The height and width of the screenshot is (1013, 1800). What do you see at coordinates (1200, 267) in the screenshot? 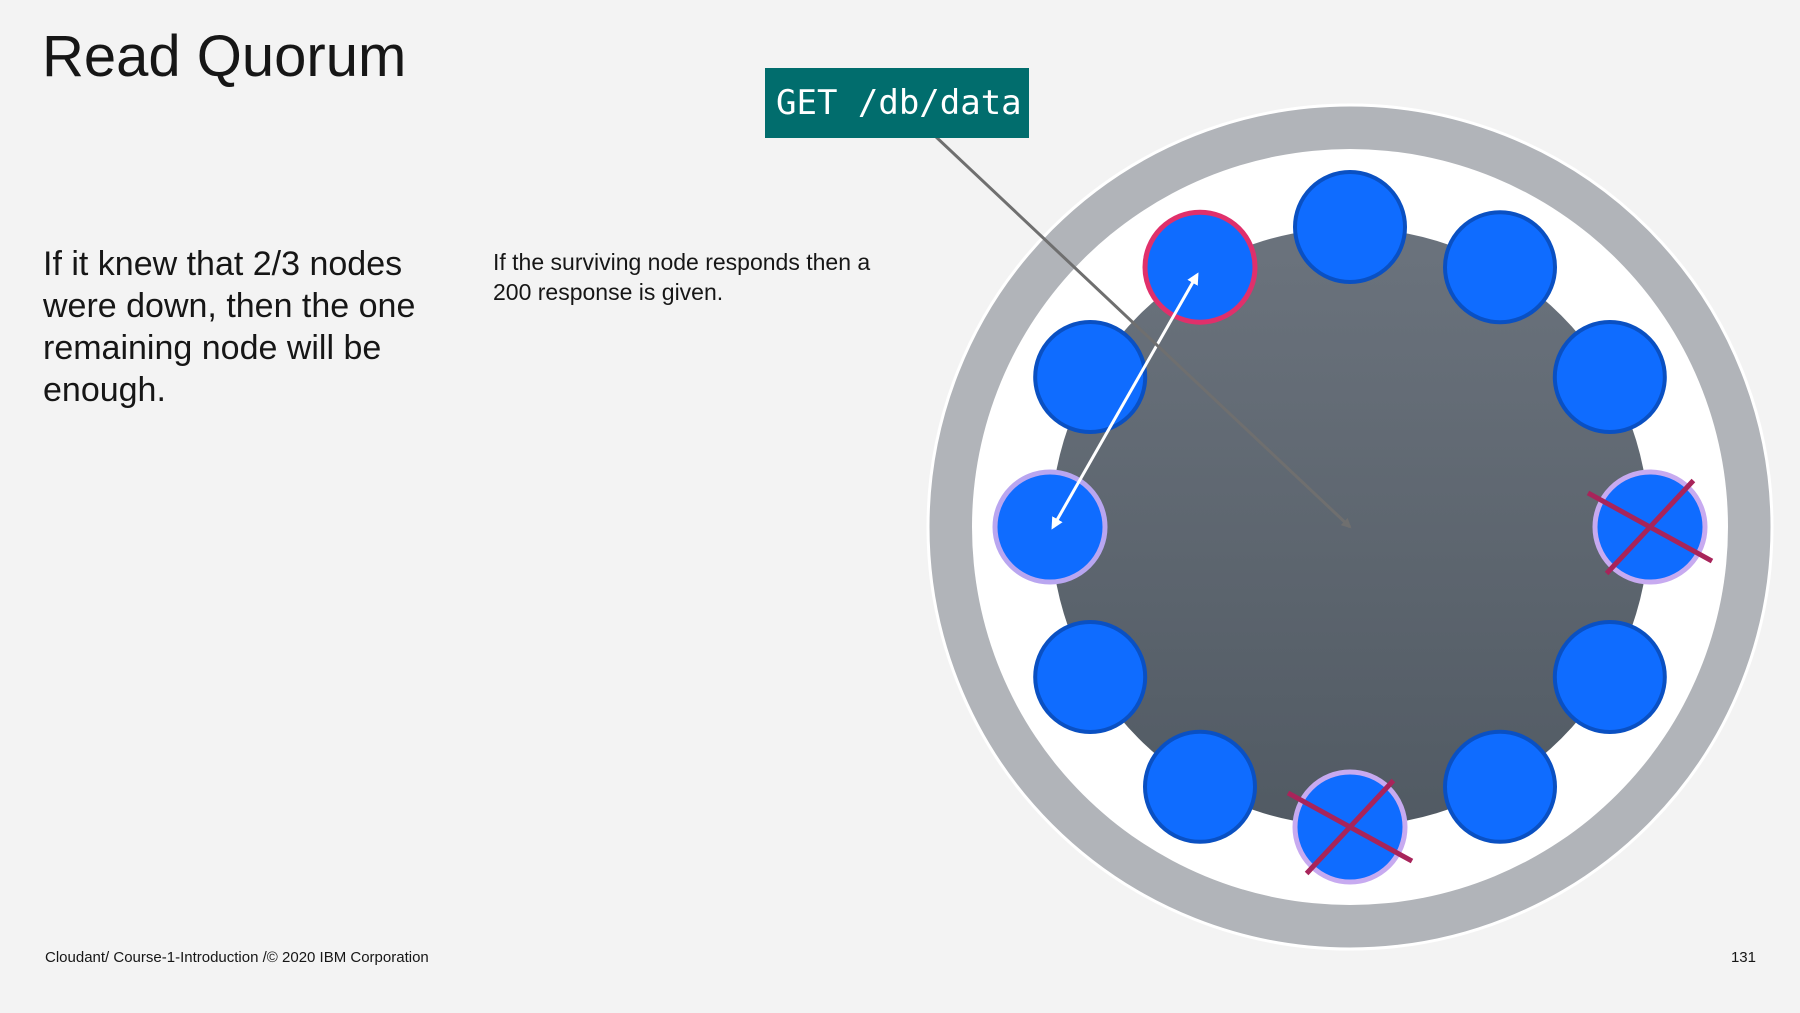
I see `responding-node` at bounding box center [1200, 267].